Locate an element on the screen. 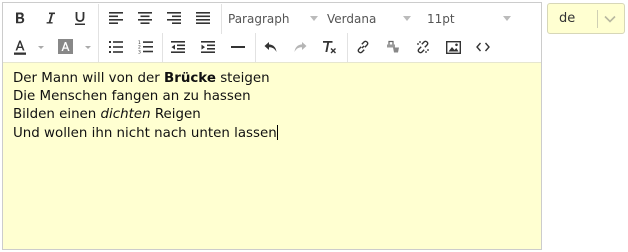 This screenshot has width=628, height=252. text-line-1-after: steigen is located at coordinates (242, 78).